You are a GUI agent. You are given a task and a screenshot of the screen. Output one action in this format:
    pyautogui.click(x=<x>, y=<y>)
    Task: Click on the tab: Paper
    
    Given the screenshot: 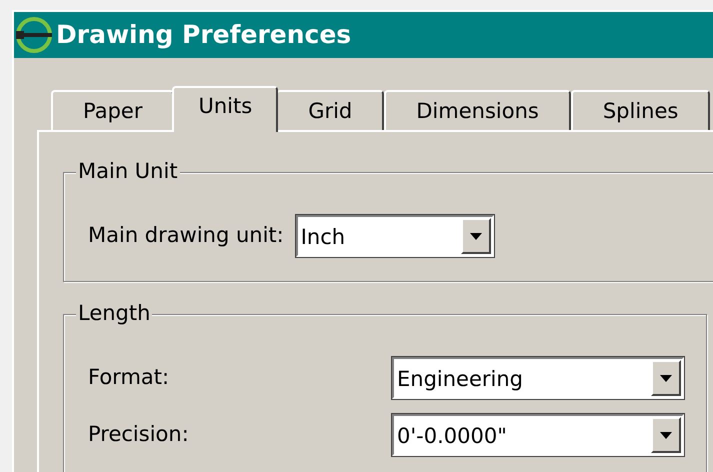 What is the action you would take?
    pyautogui.click(x=112, y=110)
    